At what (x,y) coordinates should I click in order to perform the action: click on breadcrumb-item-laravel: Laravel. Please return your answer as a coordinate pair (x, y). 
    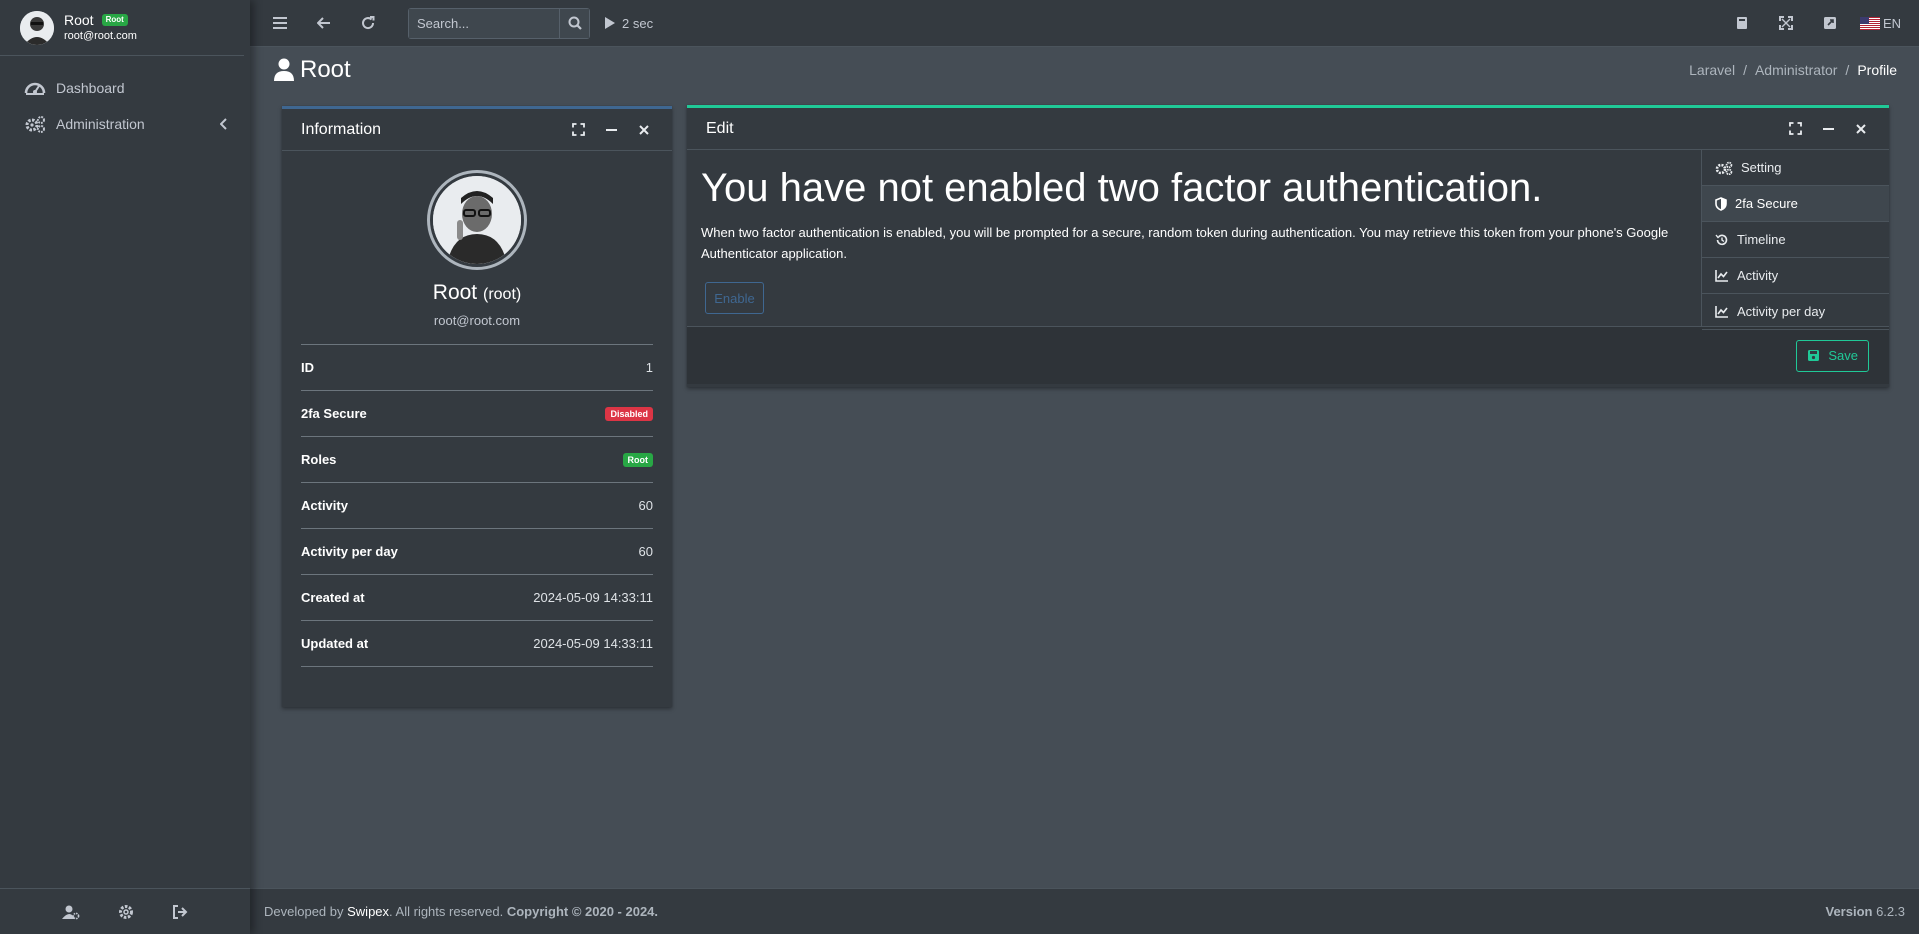
    Looking at the image, I should click on (1712, 70).